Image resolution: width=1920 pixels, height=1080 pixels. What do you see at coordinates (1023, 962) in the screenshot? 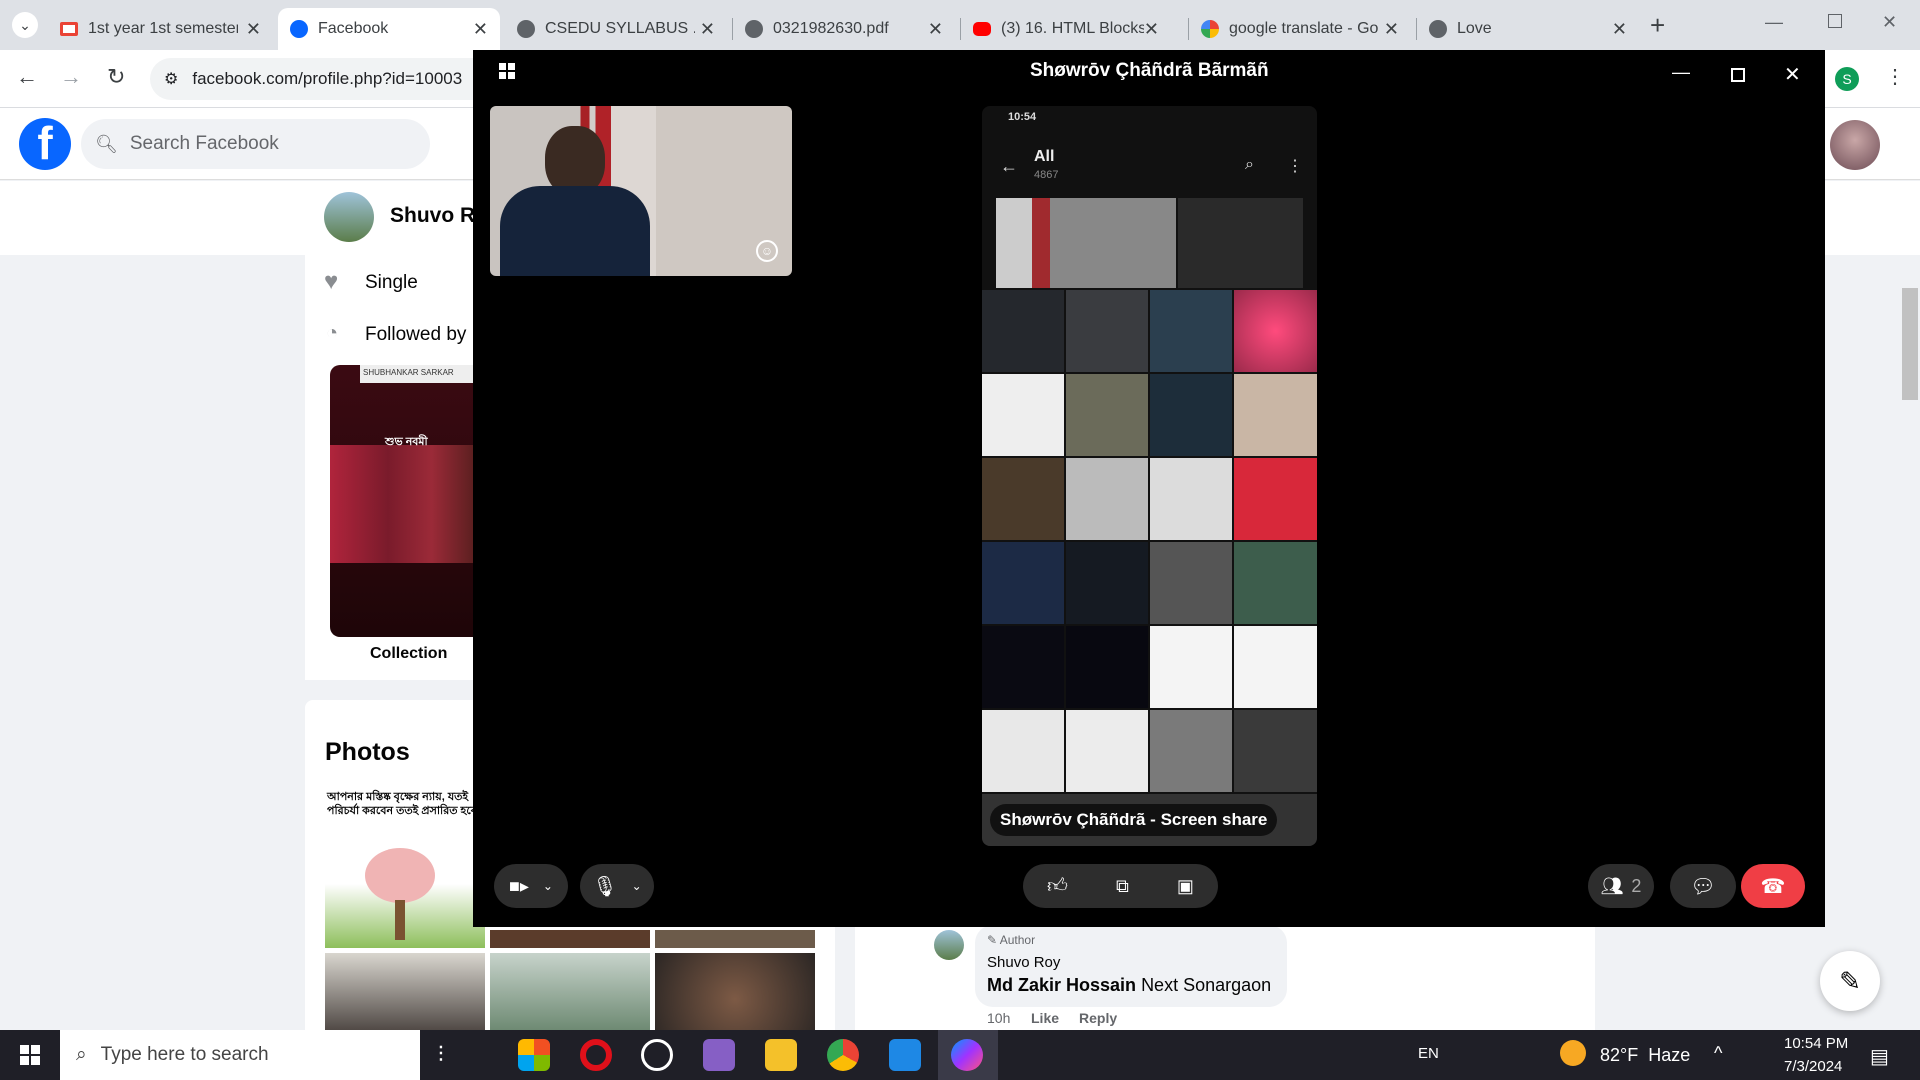
I see `comment-author: Shuvo Roy` at bounding box center [1023, 962].